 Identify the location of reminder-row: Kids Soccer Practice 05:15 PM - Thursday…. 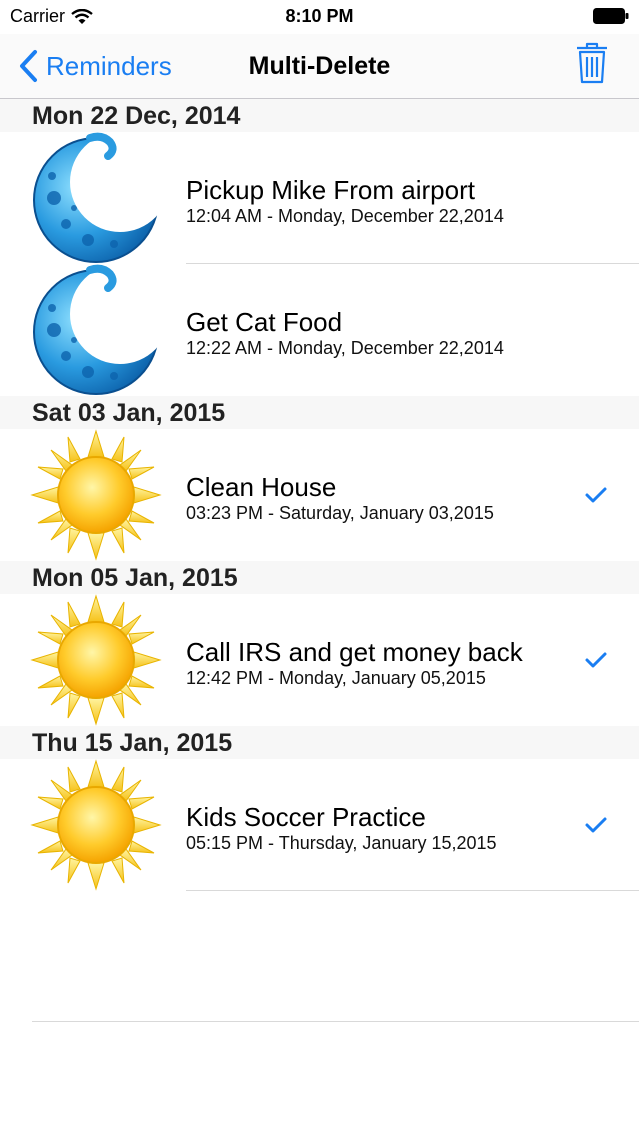
(319, 825).